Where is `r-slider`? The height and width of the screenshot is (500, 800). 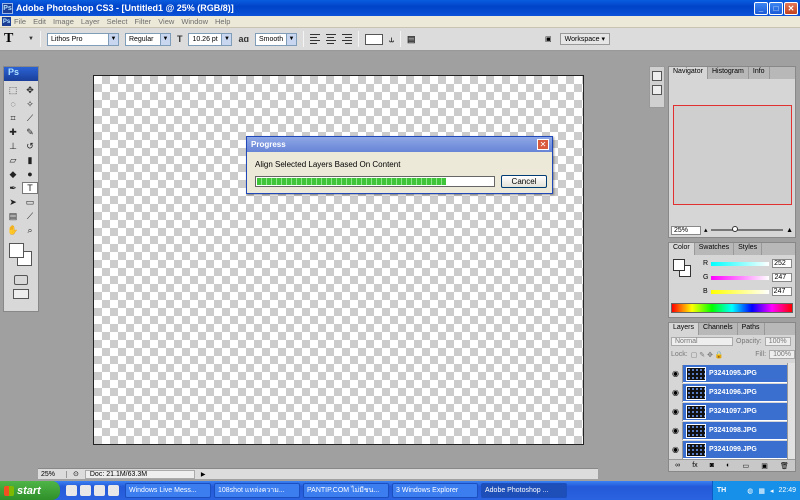 r-slider is located at coordinates (740, 263).